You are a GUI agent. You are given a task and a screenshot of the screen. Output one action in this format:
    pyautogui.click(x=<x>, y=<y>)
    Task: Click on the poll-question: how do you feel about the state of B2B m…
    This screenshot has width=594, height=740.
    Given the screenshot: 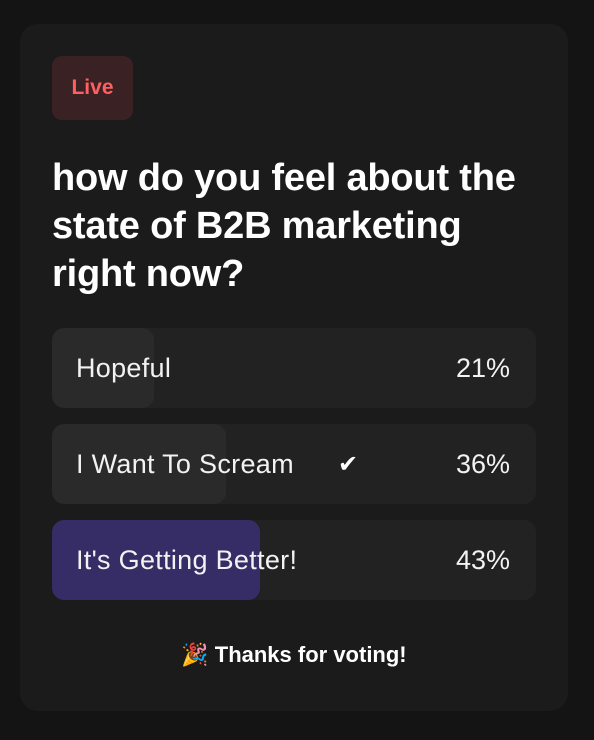 What is the action you would take?
    pyautogui.click(x=284, y=226)
    